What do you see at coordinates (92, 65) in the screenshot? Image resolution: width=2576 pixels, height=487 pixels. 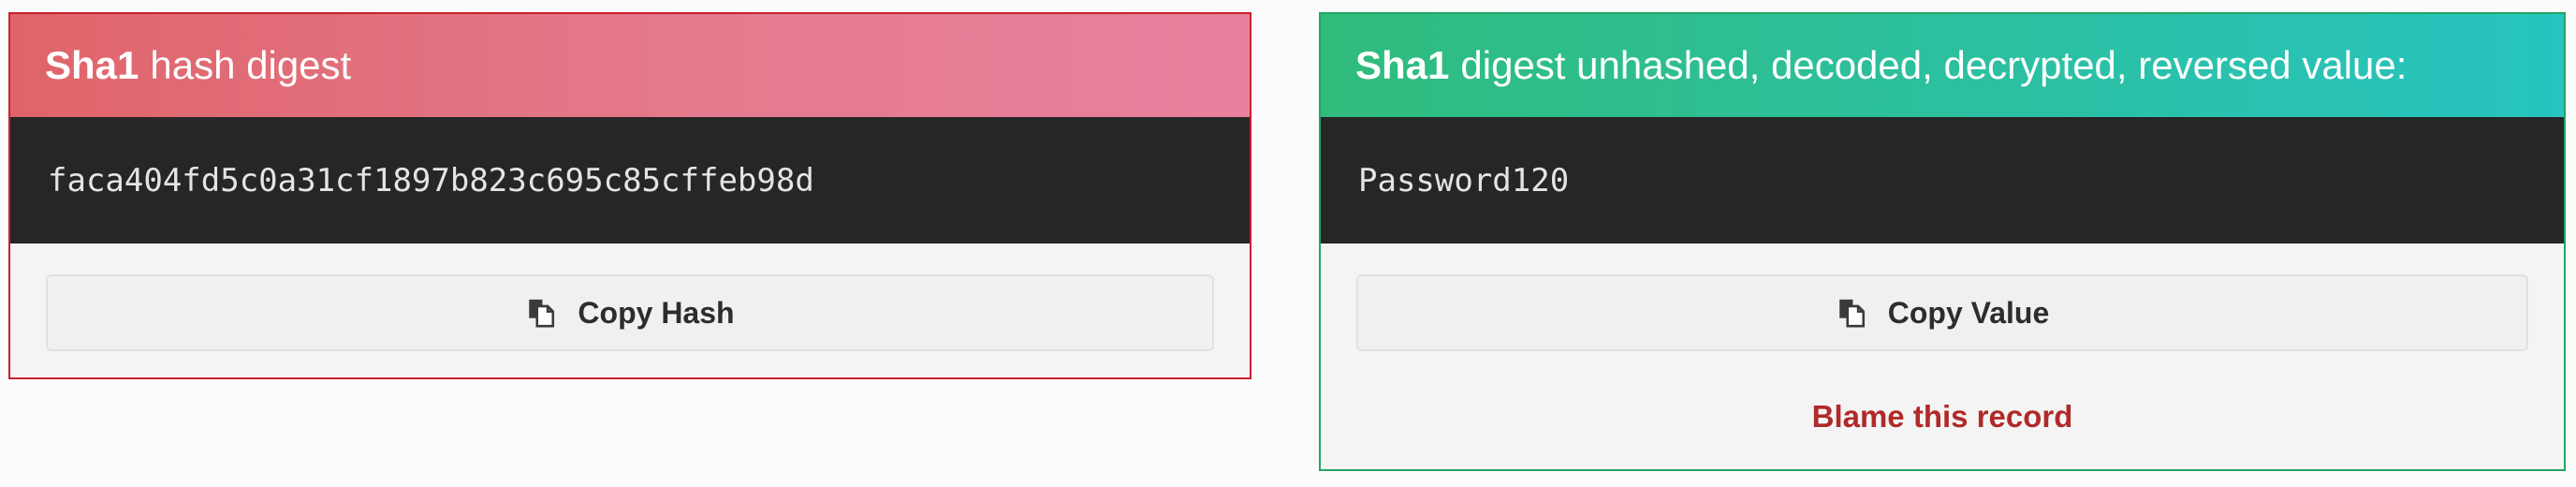 I see `hash-algo-name: Sha1` at bounding box center [92, 65].